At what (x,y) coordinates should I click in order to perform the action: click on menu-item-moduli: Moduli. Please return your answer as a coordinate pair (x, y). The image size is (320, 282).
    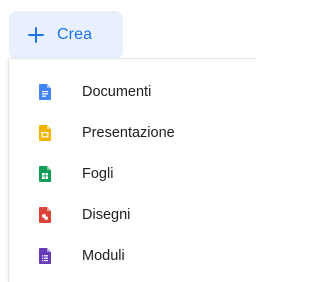
    Looking at the image, I should click on (132, 255).